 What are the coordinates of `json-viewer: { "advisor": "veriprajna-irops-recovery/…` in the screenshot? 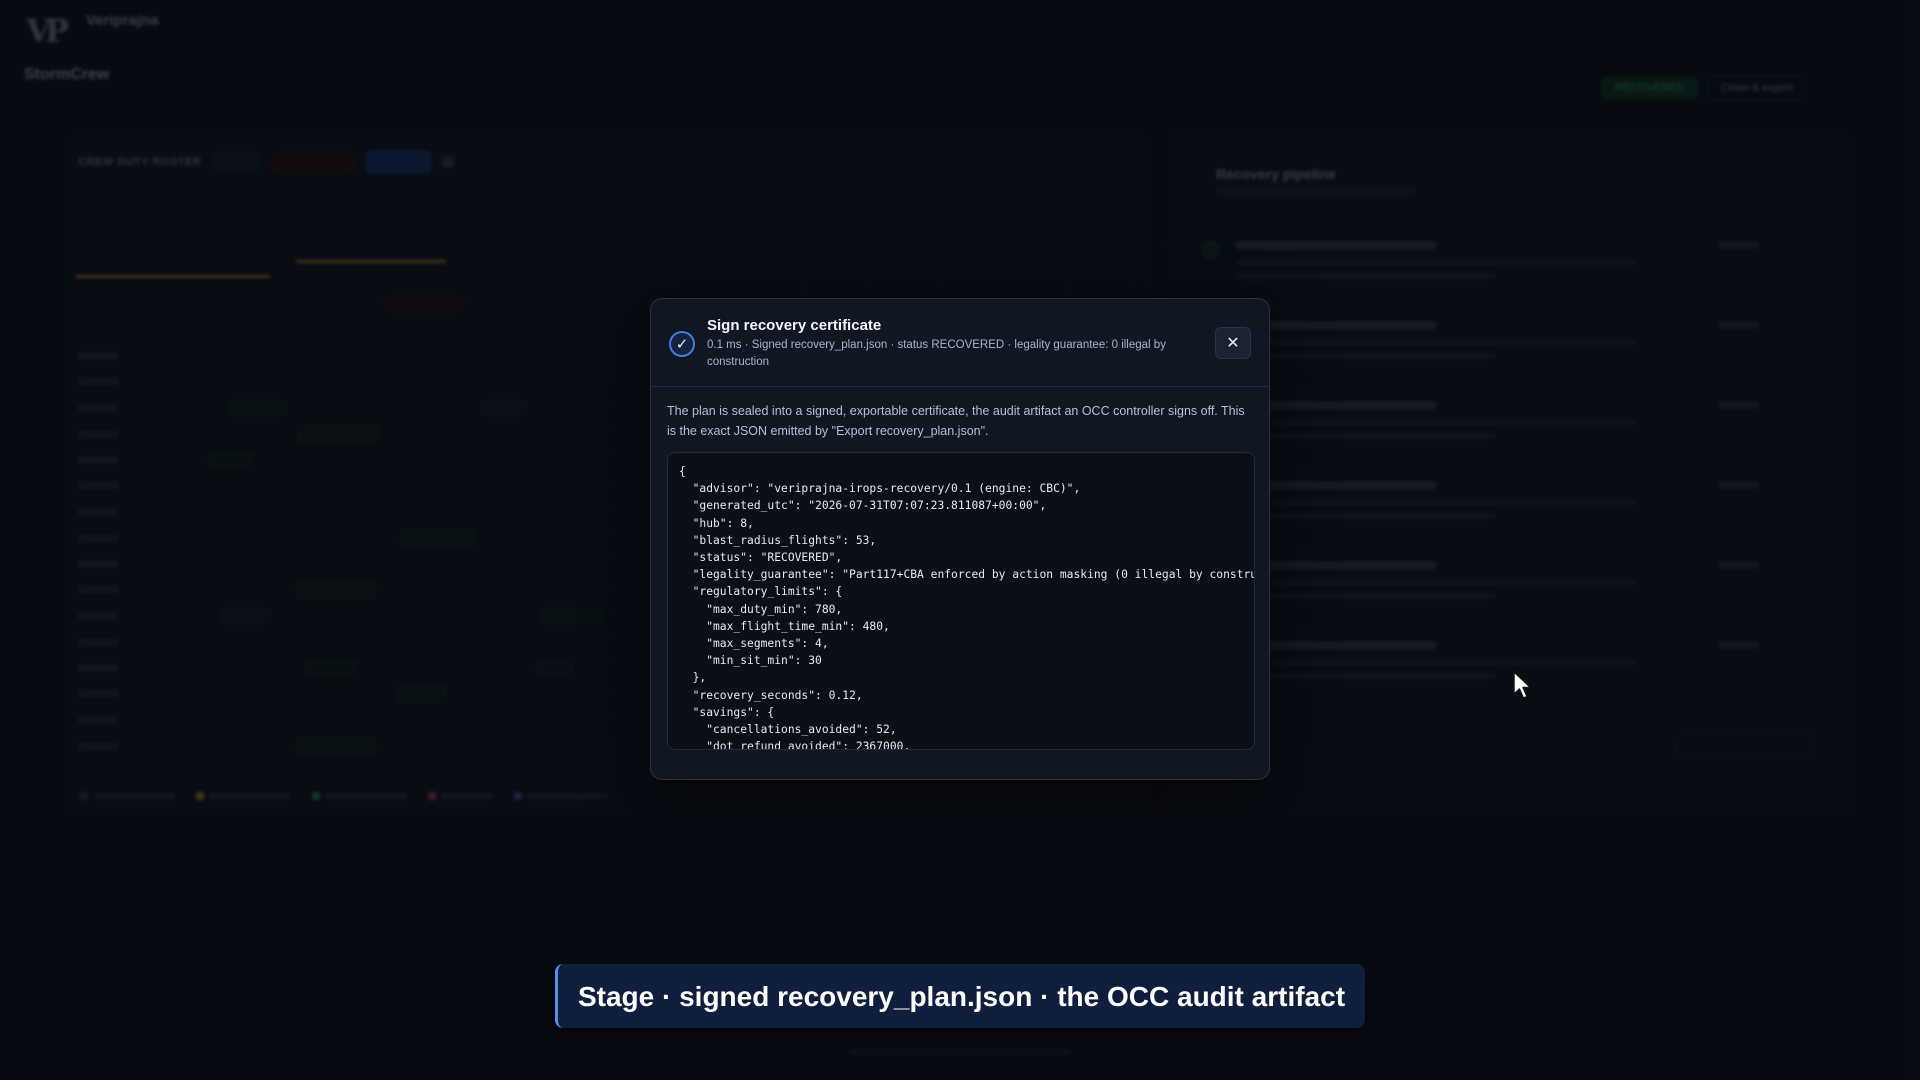 It's located at (961, 601).